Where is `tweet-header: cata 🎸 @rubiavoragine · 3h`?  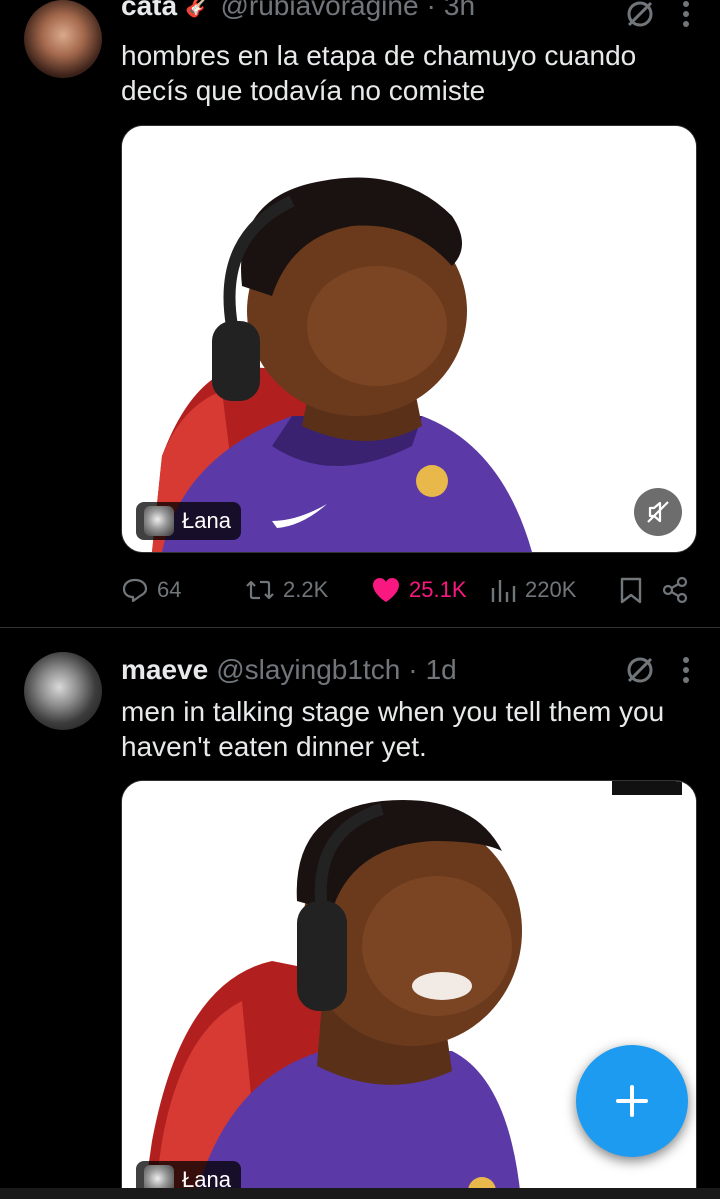 tweet-header: cata 🎸 @rubiavoragine · 3h is located at coordinates (405, 13).